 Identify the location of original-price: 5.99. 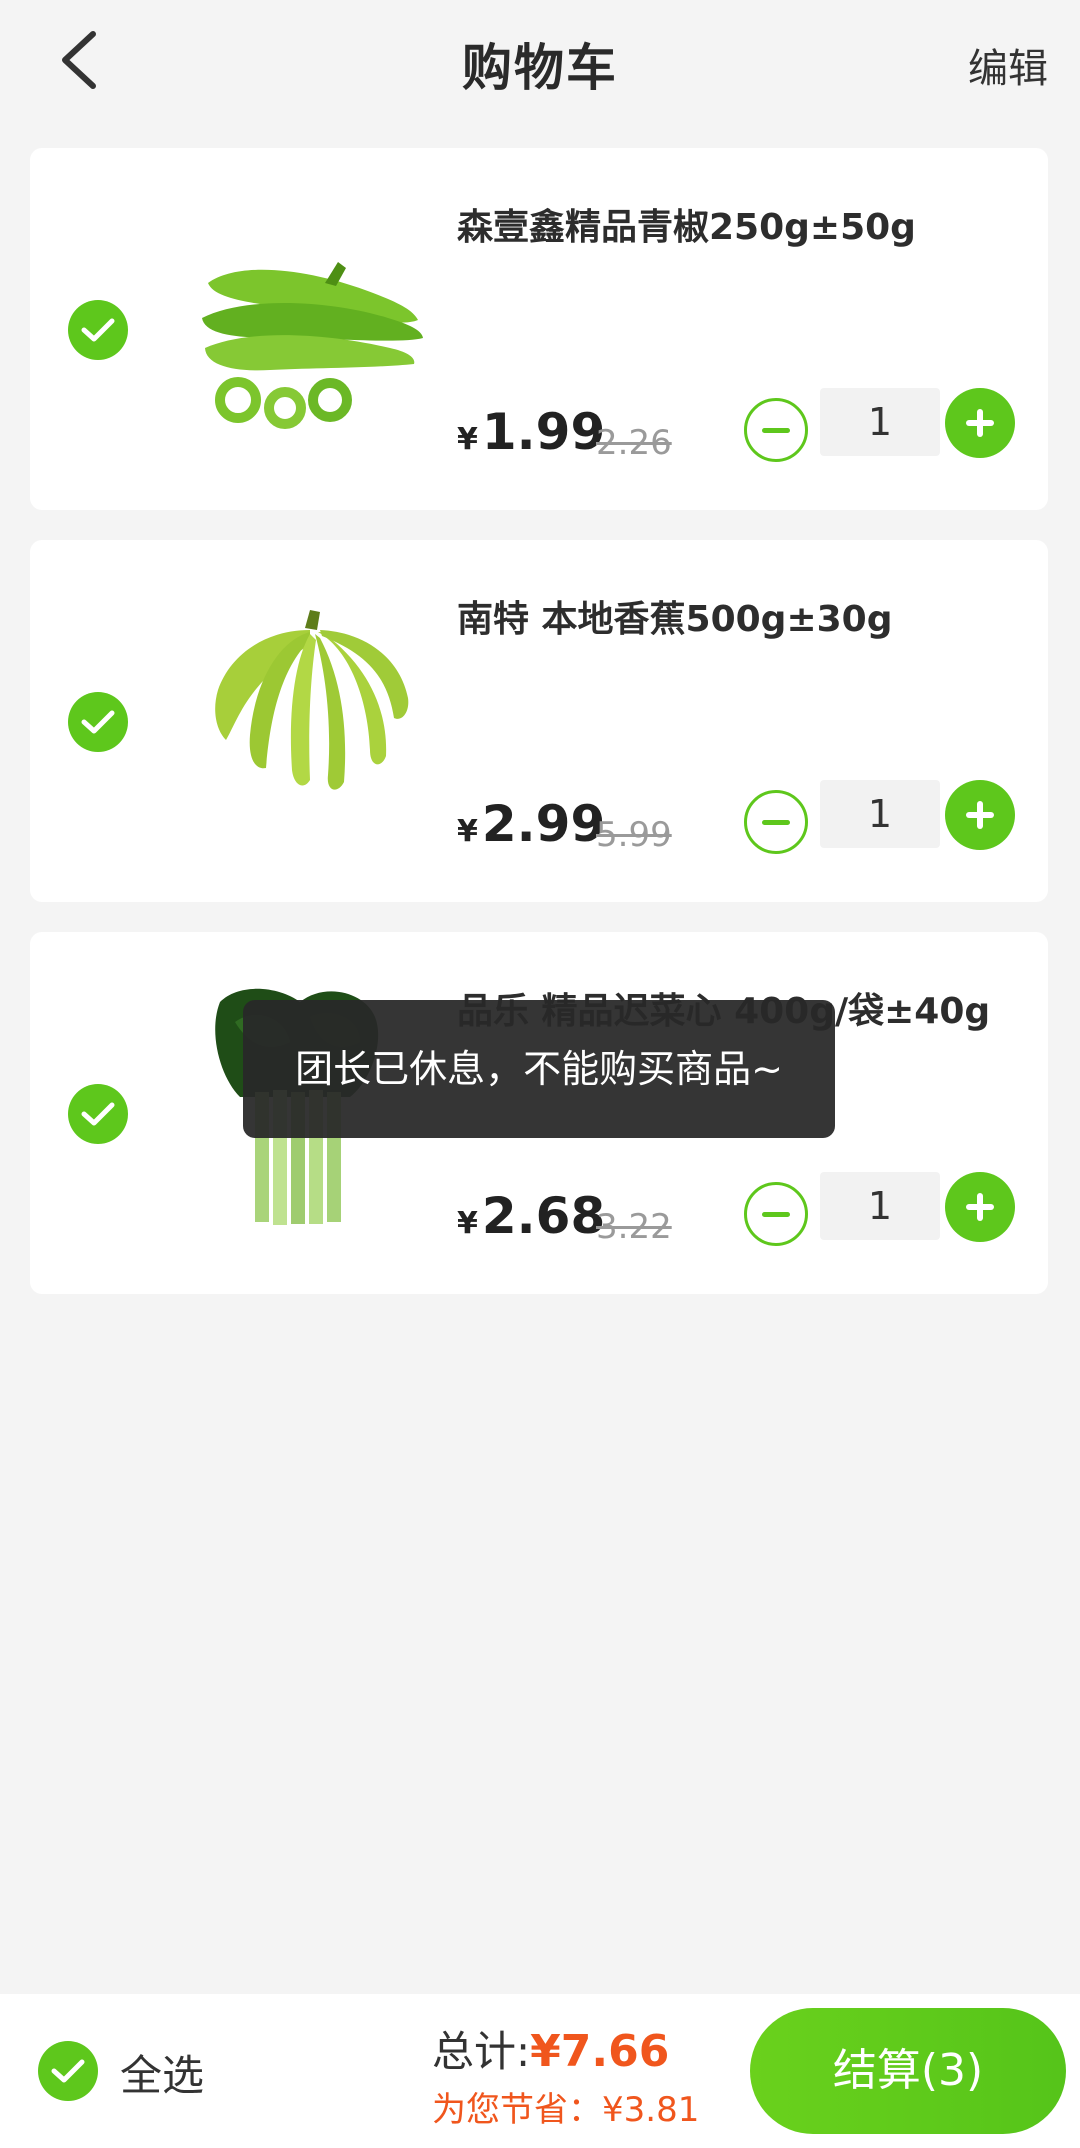
(634, 835).